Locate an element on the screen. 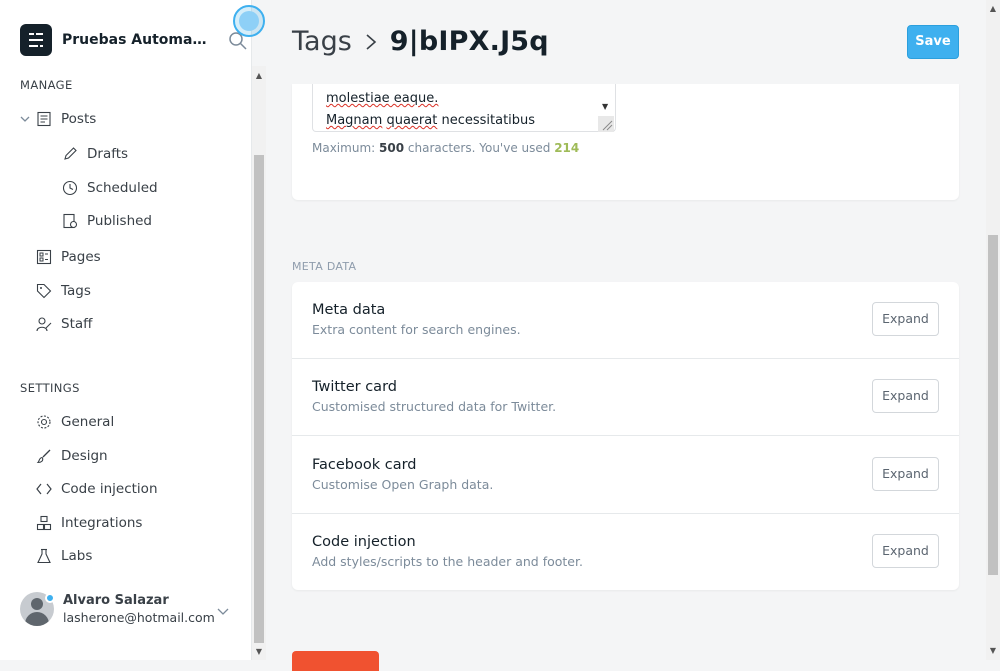 This screenshot has height=671, width=1000. sidebar-item-design: Design is located at coordinates (72, 456).